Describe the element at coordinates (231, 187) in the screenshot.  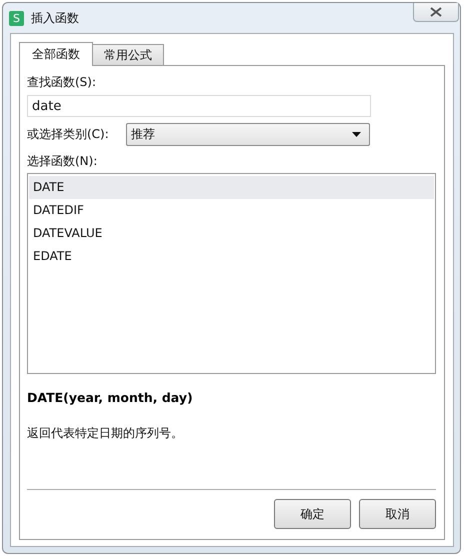
I see `list-item: DATE` at that location.